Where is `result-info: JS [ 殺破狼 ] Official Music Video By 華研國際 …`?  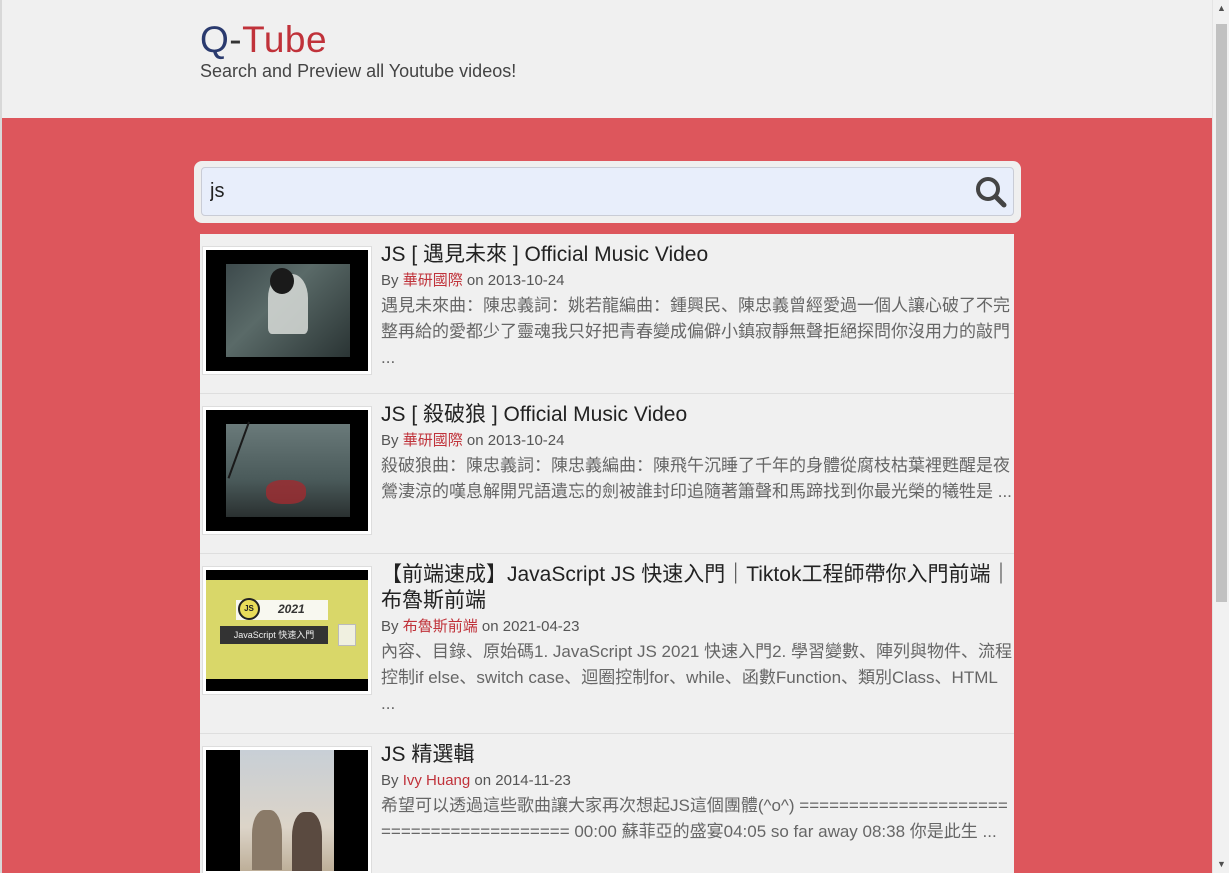
result-info: JS [ 殺破狼 ] Official Music Video By 華研國際 … is located at coordinates (697, 453).